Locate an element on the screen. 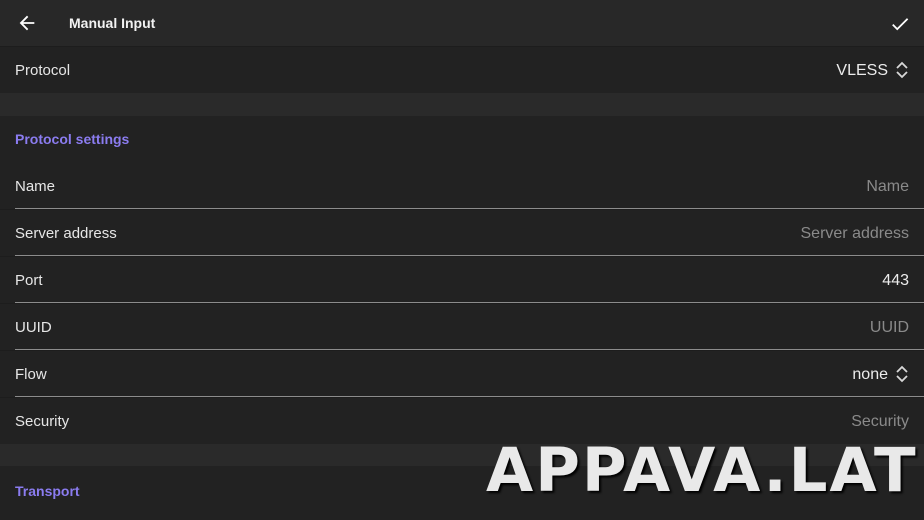  page-title: Manual Input is located at coordinates (112, 23).